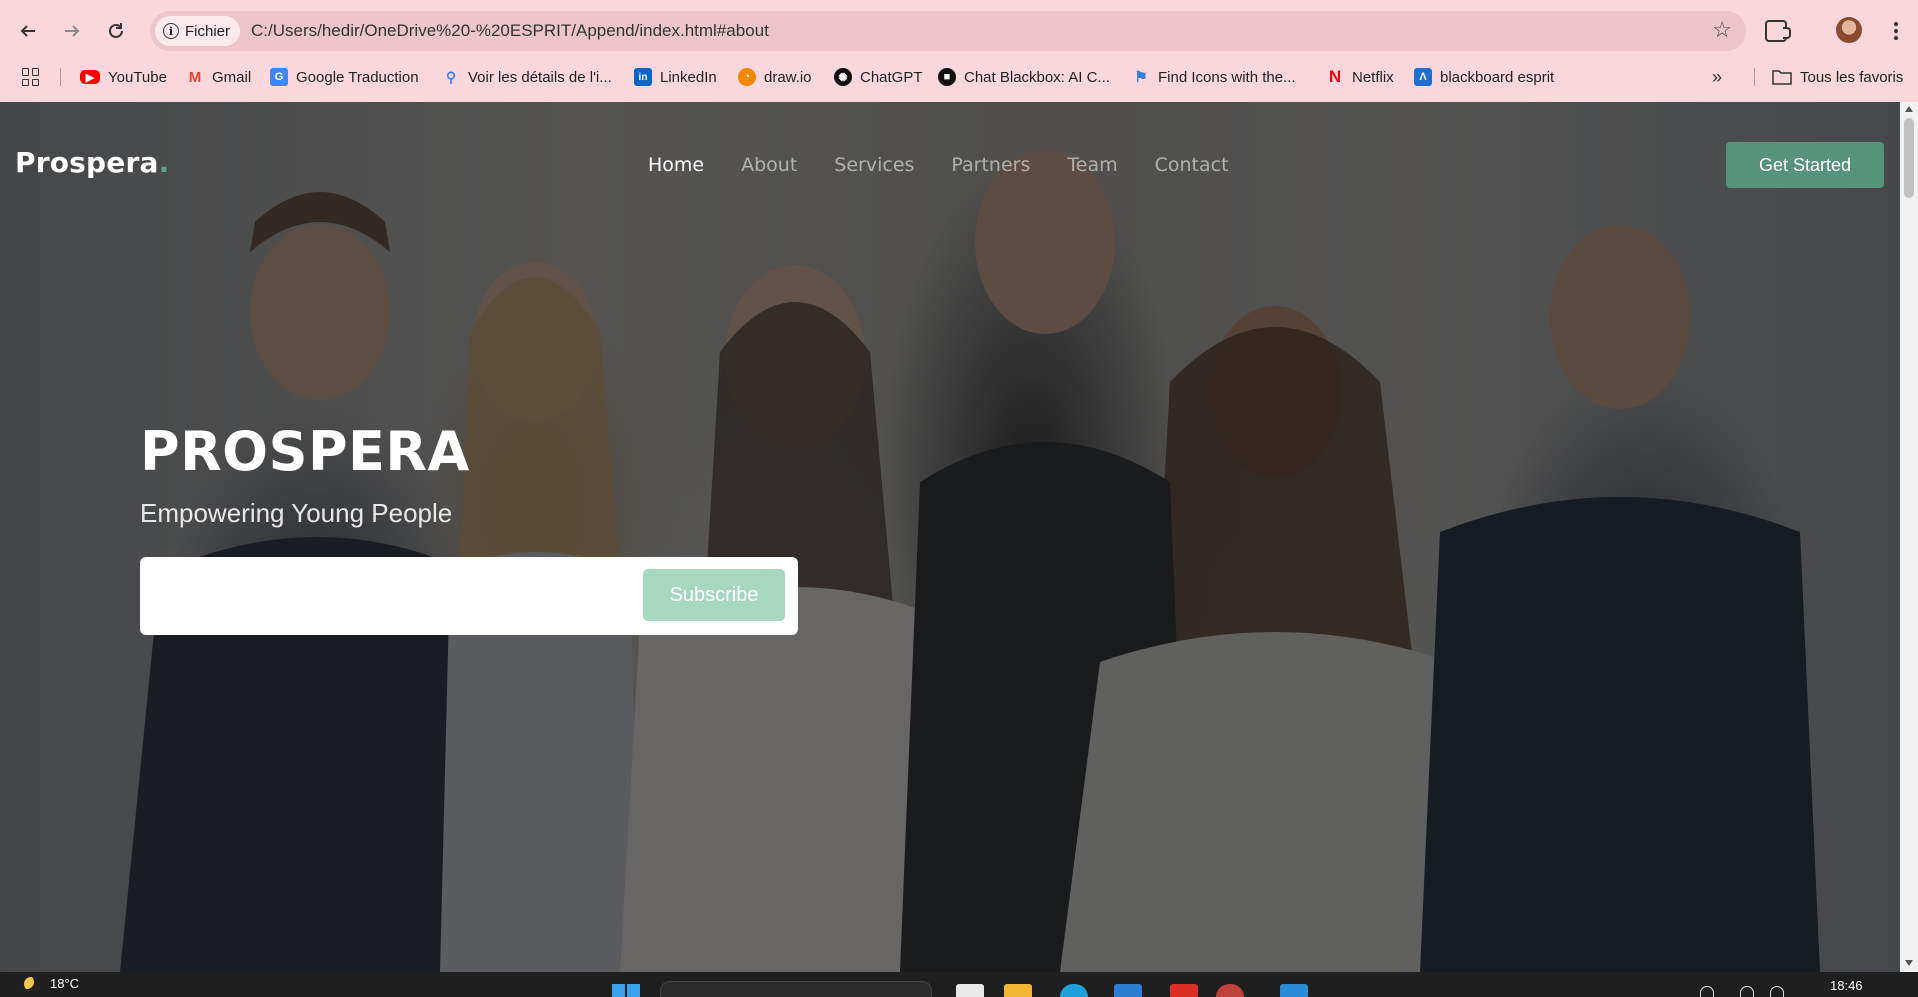 This screenshot has width=1918, height=997. Describe the element at coordinates (87, 162) in the screenshot. I see `logo-text: Prospera` at that location.